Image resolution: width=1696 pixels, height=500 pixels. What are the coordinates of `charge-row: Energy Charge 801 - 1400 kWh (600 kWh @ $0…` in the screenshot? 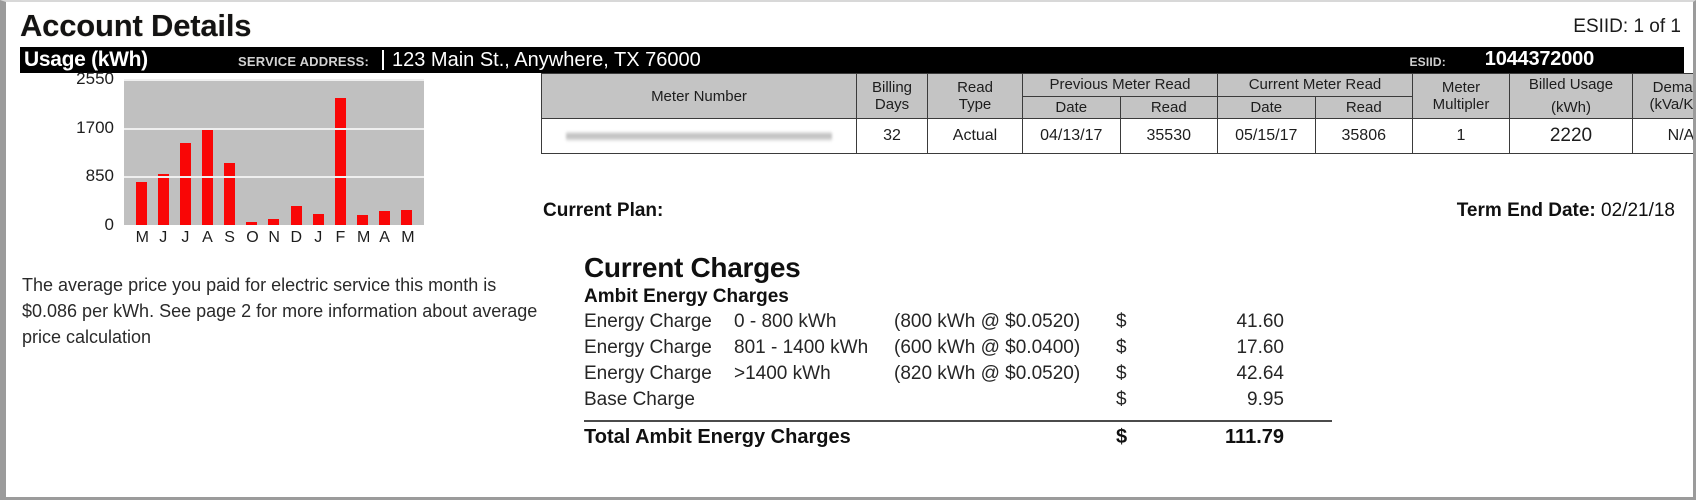 It's located at (964, 350).